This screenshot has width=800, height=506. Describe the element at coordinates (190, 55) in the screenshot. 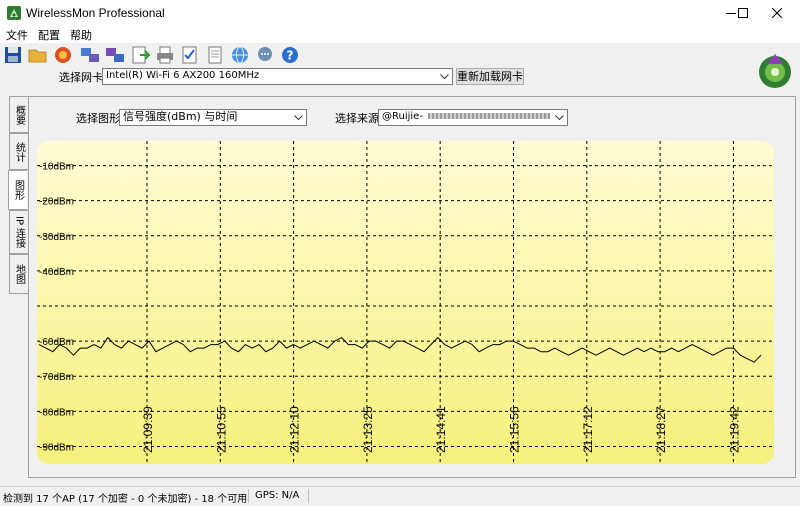

I see `checklist-icon` at that location.